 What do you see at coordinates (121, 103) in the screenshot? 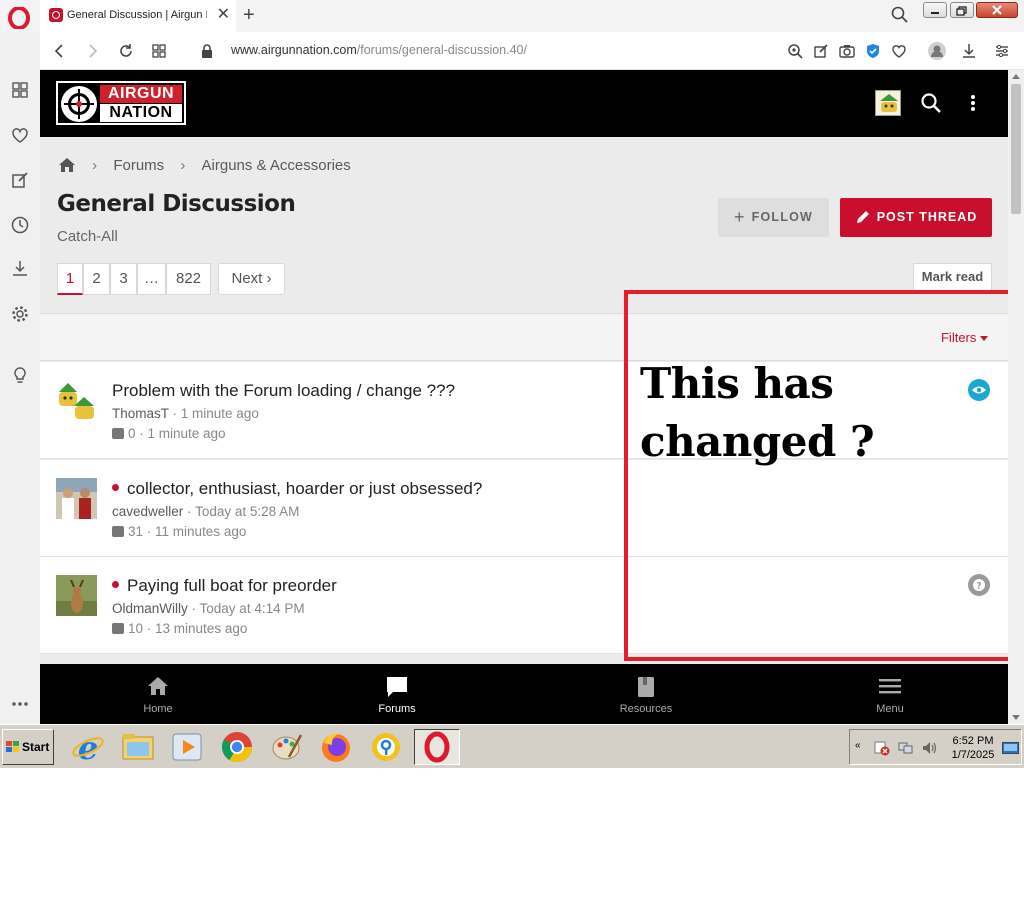
I see `site-logo: AIRGUN NATION` at bounding box center [121, 103].